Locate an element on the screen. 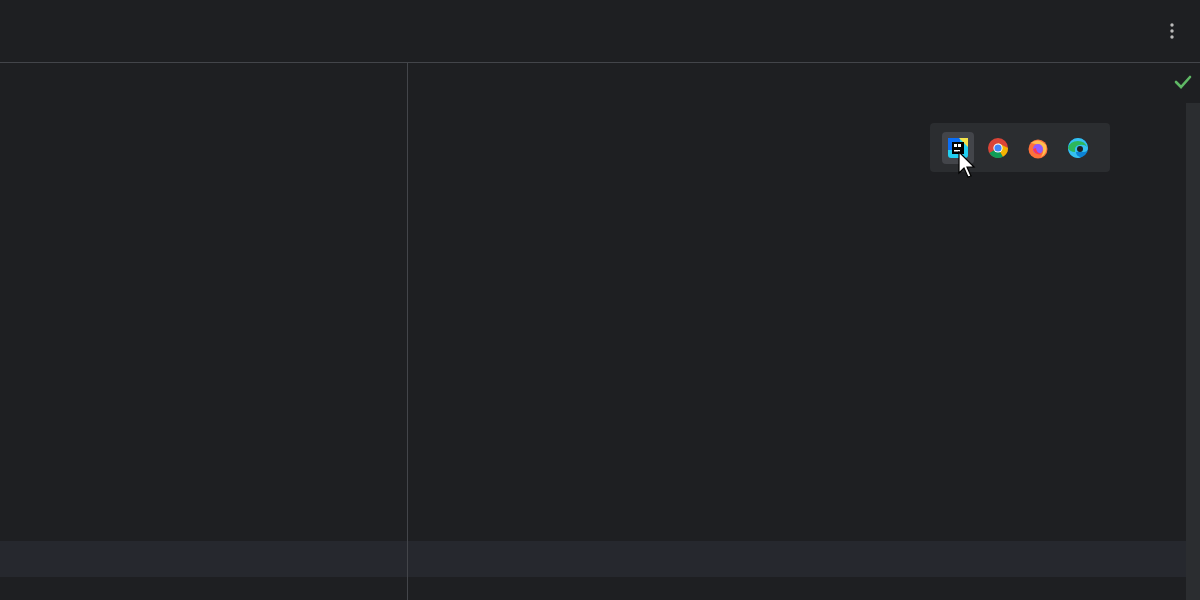 The image size is (1200, 600). mouse-pointer-icon is located at coordinates (967, 165).